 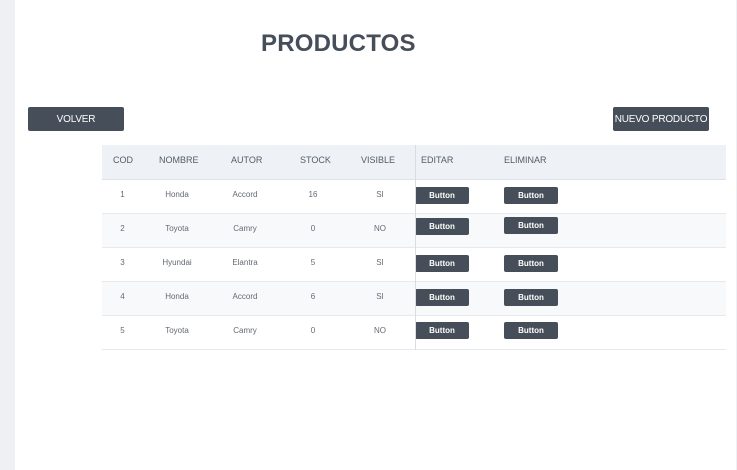 I want to click on cell-stock: 16, so click(x=313, y=194).